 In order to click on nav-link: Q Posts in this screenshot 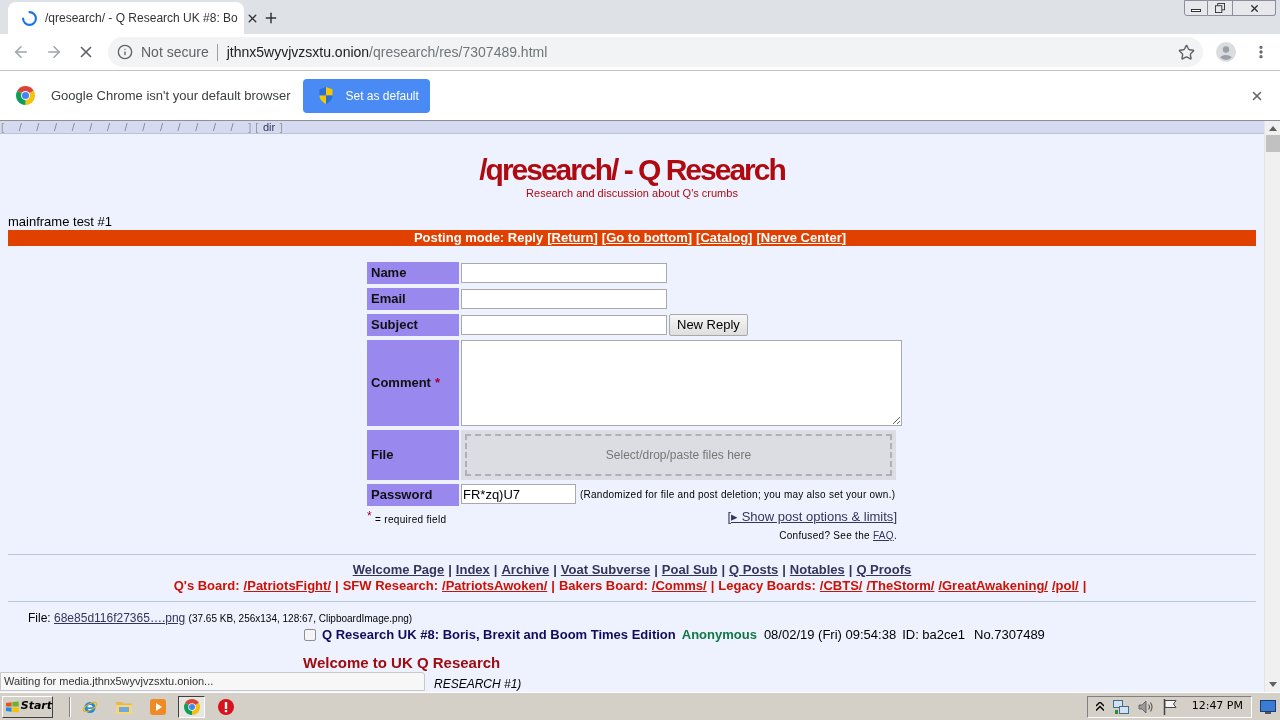, I will do `click(754, 570)`.